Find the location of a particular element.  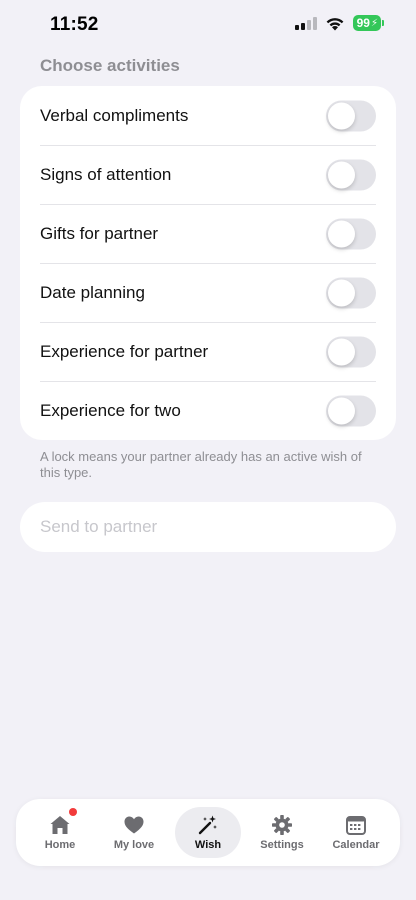

tab-wish: Wish is located at coordinates (208, 832).